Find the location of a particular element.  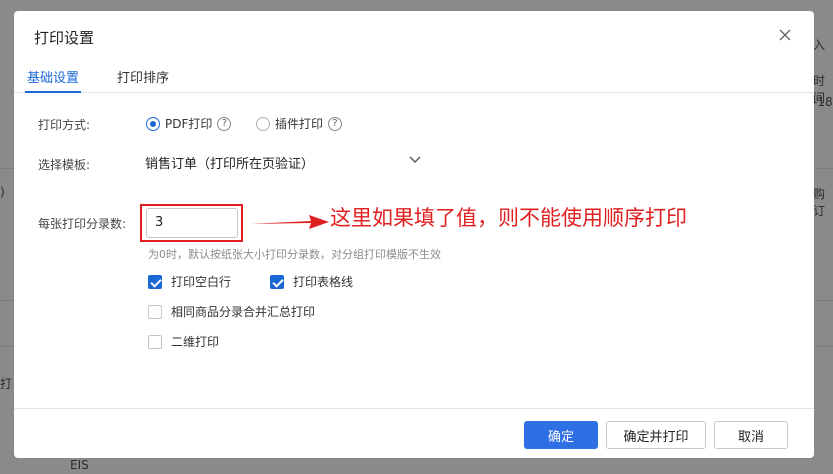

checkbox-label: 打印表格线 is located at coordinates (323, 282).